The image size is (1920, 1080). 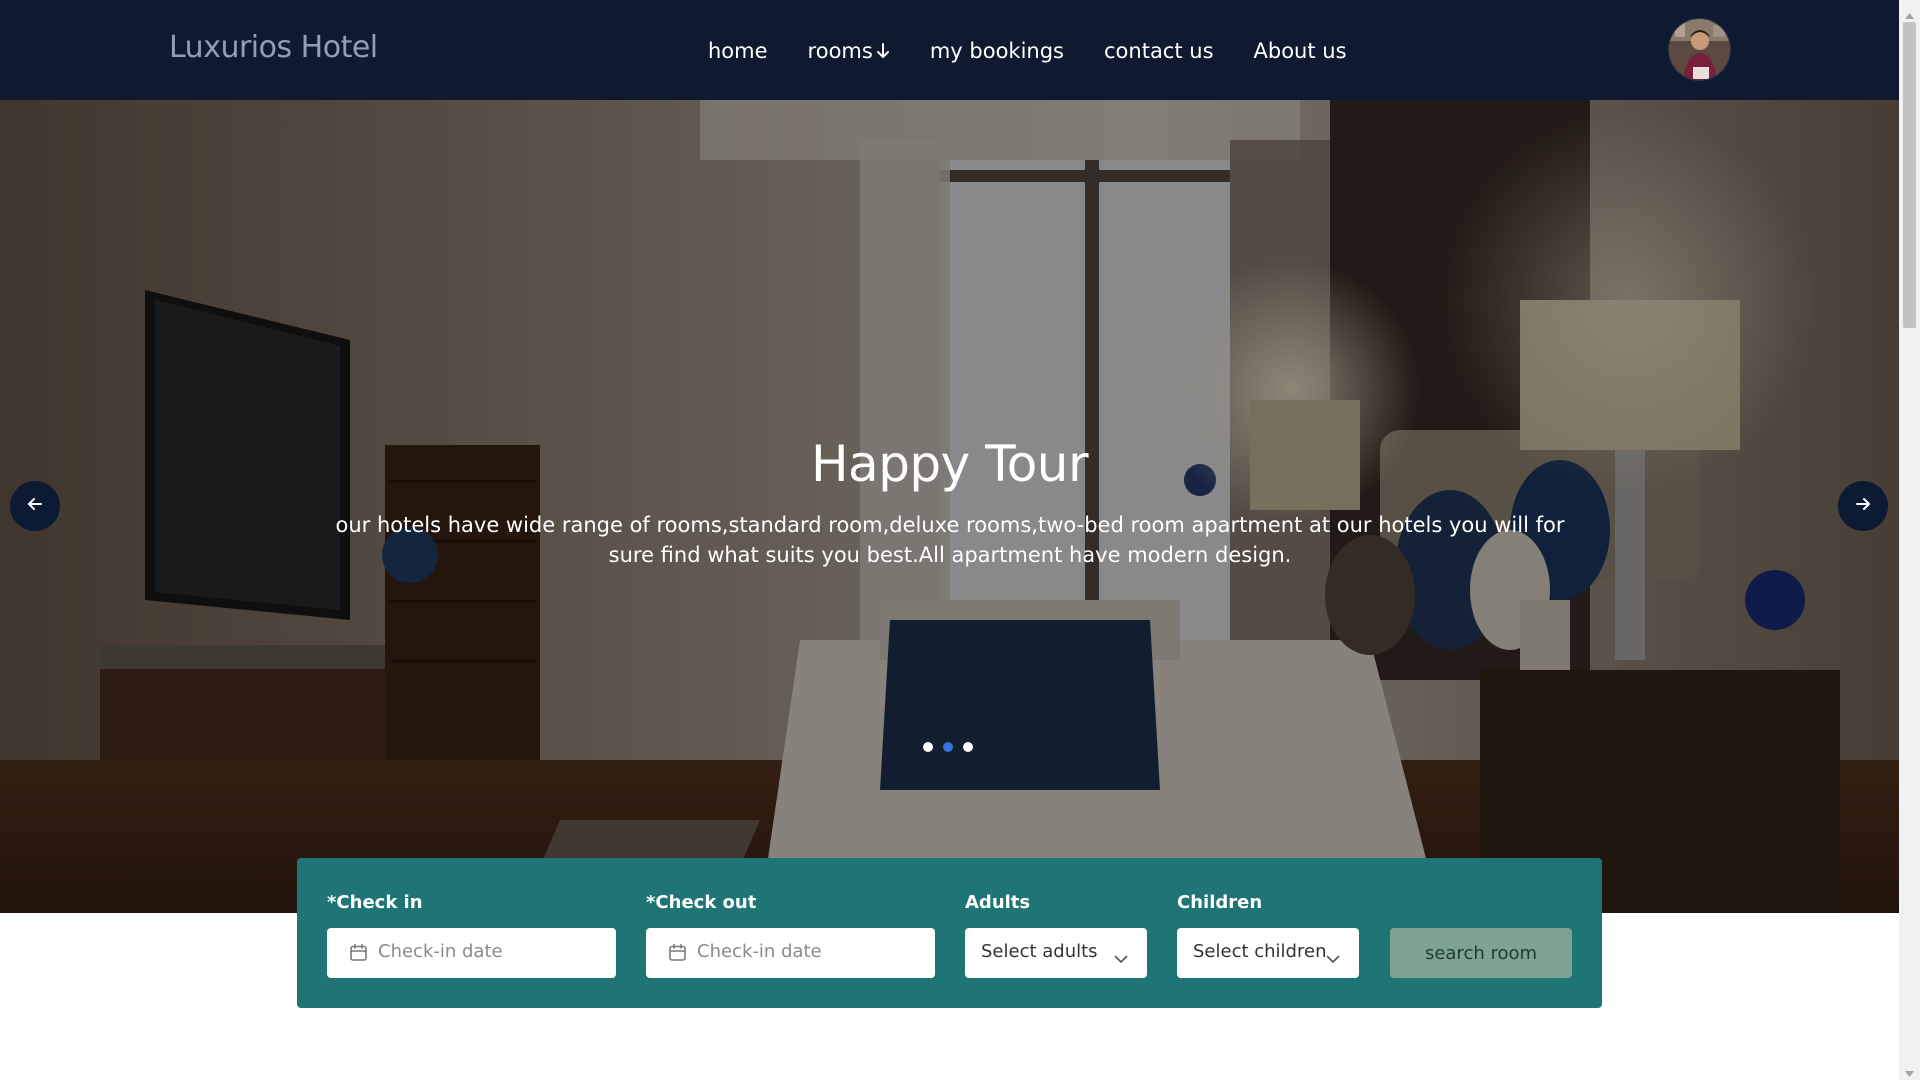 What do you see at coordinates (1220, 902) in the screenshot?
I see `children-label: Children` at bounding box center [1220, 902].